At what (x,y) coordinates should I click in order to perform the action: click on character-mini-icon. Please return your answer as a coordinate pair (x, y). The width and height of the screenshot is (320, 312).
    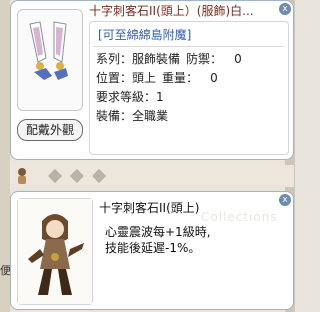
    Looking at the image, I should click on (22, 176).